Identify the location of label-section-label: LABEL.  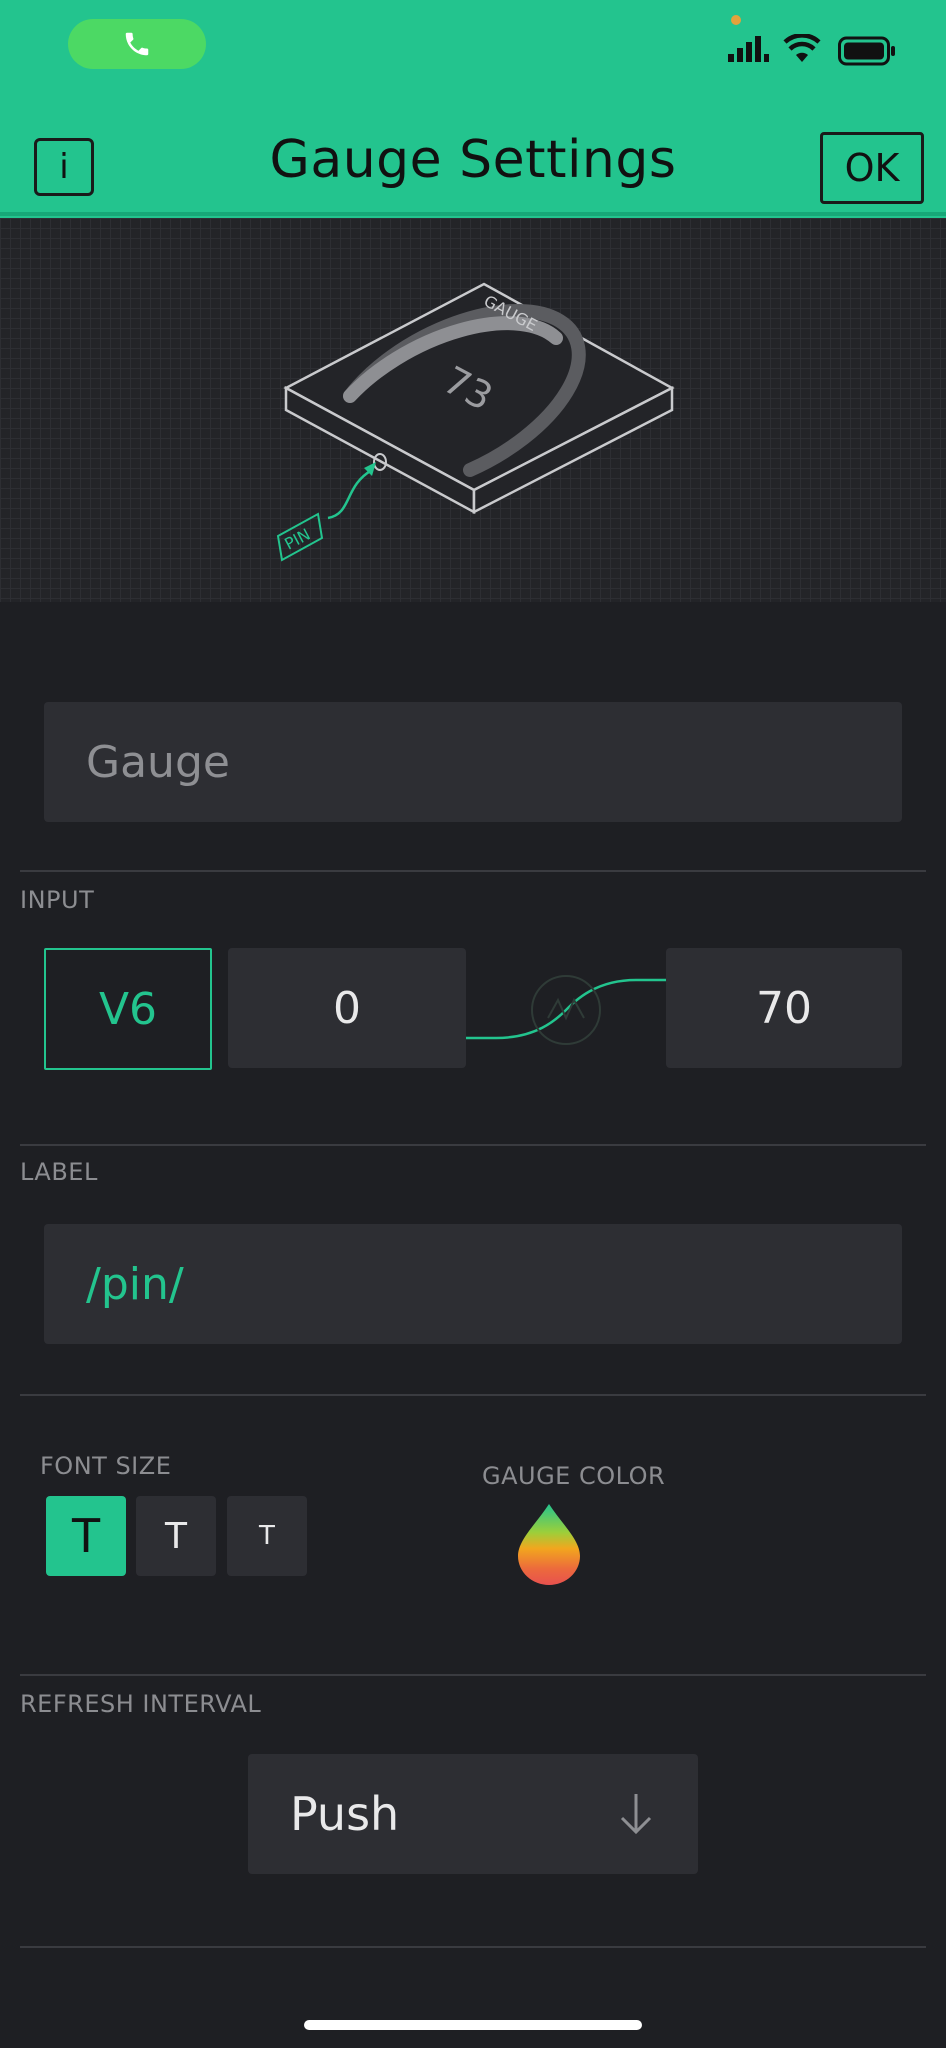
(59, 1172).